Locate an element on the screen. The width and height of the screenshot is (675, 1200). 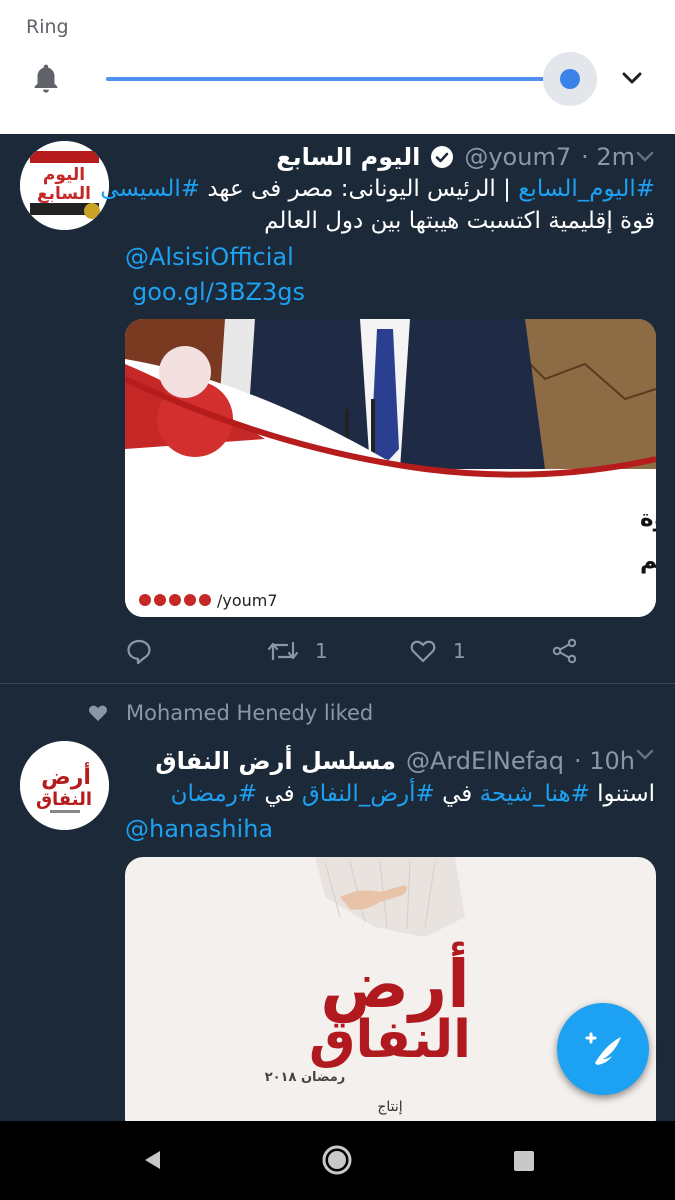
liked-by-text: Mohamed Henedy liked is located at coordinates (249, 713).